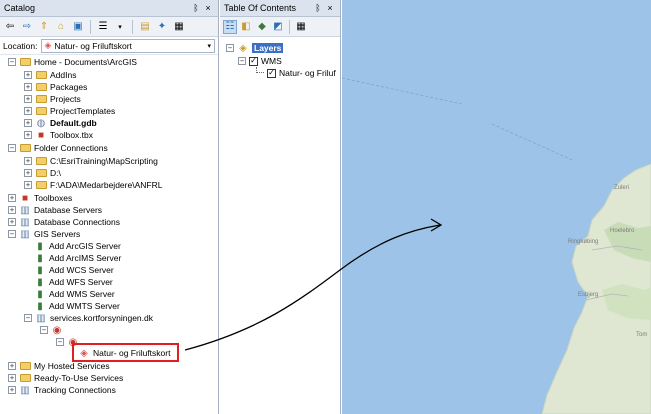  Describe the element at coordinates (20, 8) in the screenshot. I see `catalog-title: Catalog` at that location.